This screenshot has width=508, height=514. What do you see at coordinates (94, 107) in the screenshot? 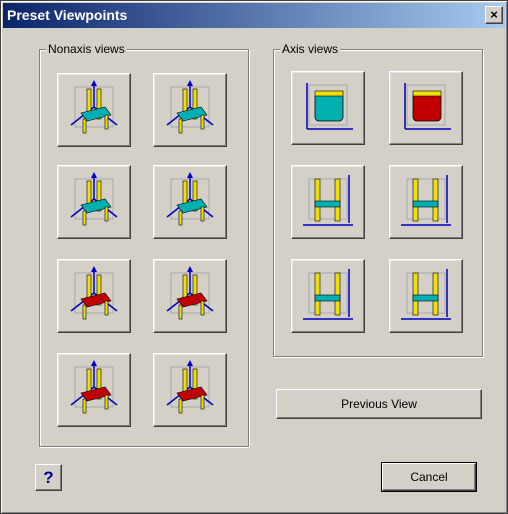
I see `chair-view-top-front-icon` at bounding box center [94, 107].